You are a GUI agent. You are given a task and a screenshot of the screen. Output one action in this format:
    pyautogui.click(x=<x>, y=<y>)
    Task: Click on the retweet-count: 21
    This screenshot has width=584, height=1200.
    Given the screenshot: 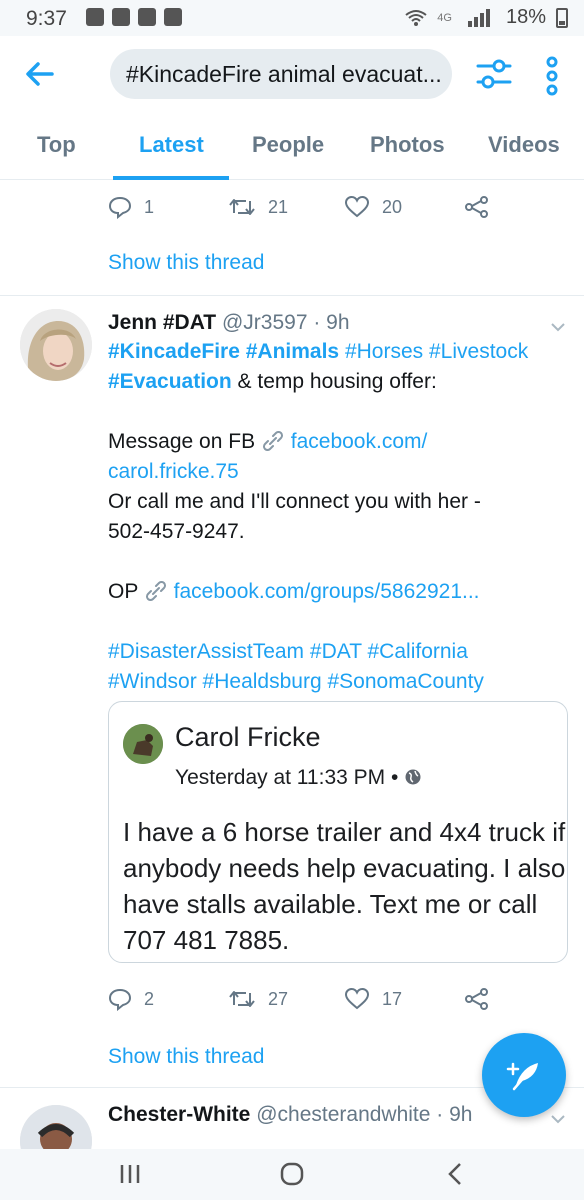 What is the action you would take?
    pyautogui.click(x=278, y=206)
    